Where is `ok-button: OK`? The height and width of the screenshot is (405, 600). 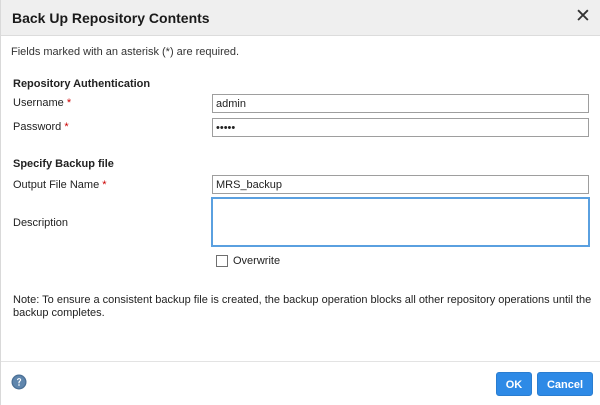 ok-button: OK is located at coordinates (514, 384).